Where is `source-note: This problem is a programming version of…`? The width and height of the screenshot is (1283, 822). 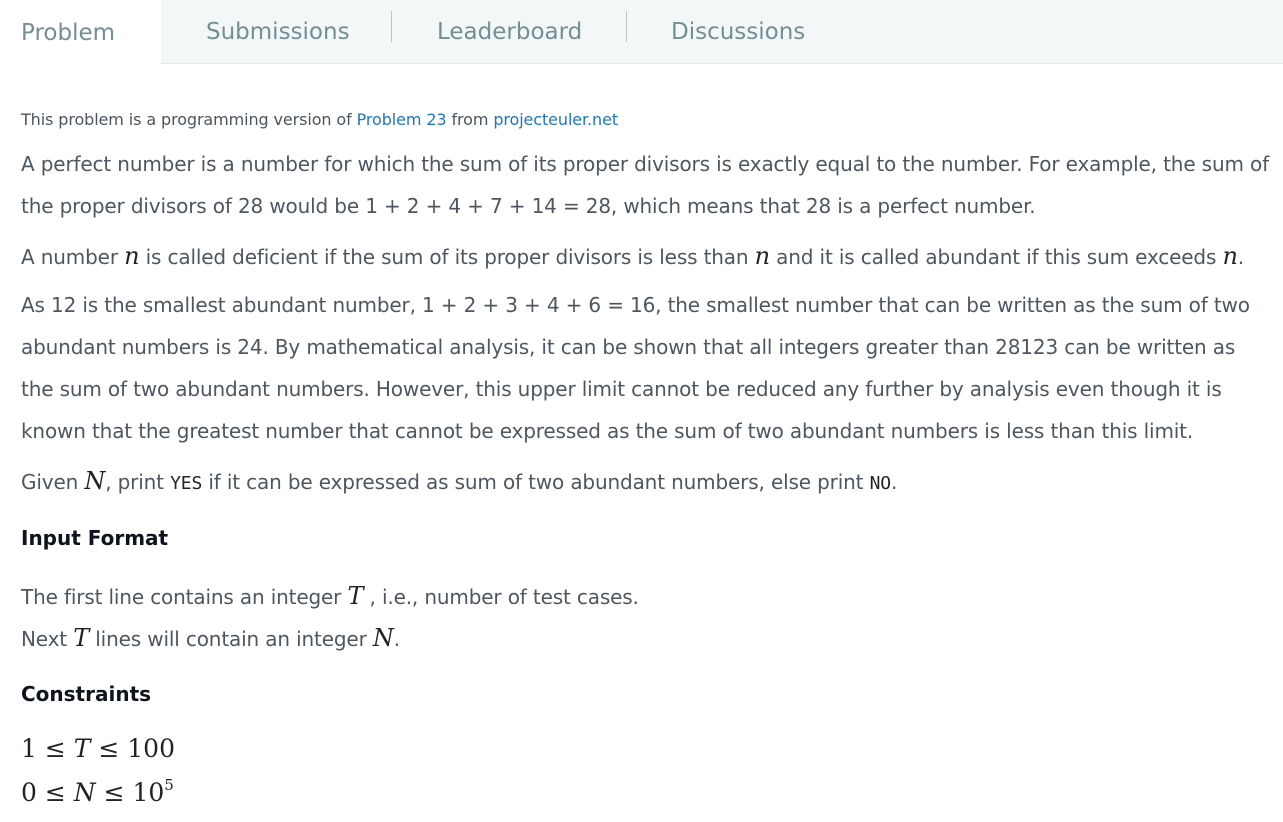
source-note: This problem is a programming version of… is located at coordinates (319, 119).